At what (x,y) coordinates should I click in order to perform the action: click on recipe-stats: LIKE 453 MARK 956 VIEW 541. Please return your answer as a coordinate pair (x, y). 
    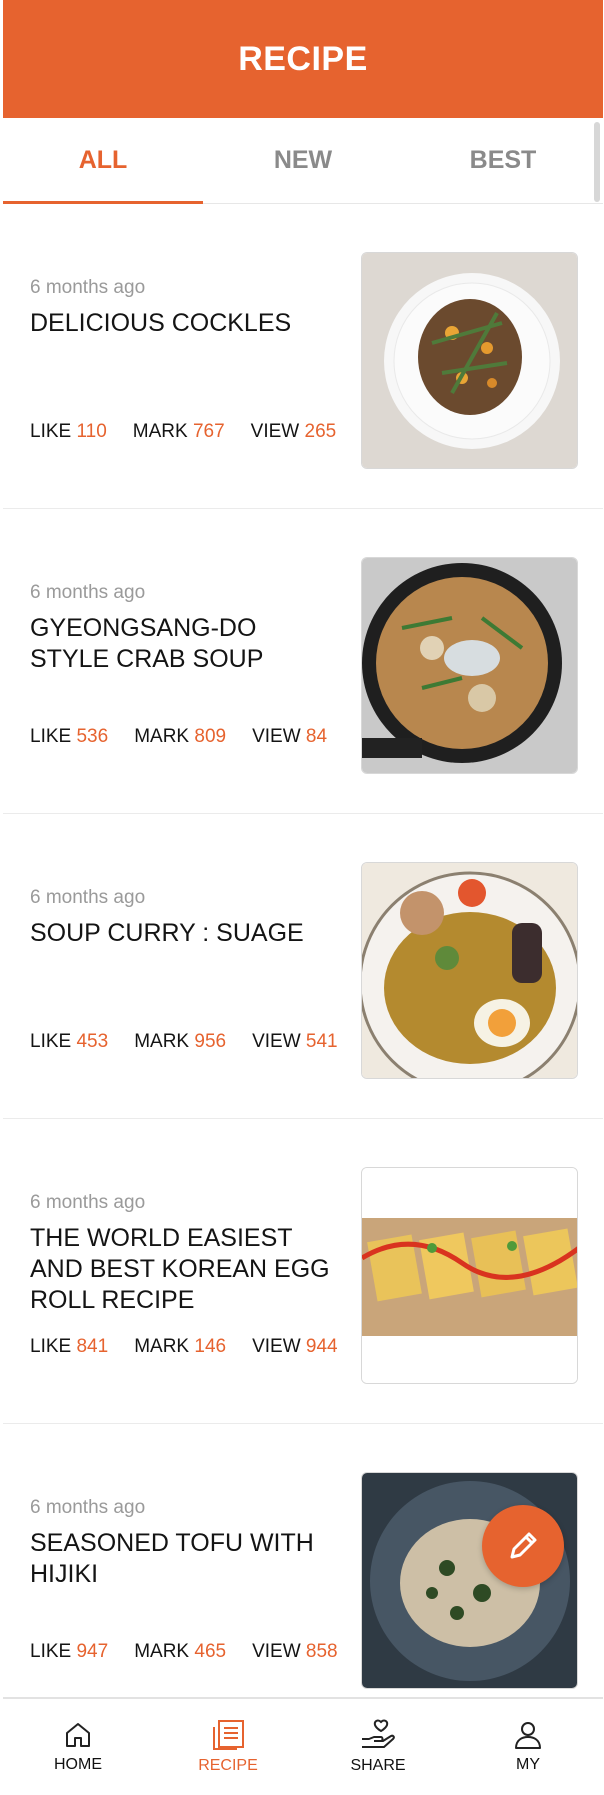
    Looking at the image, I should click on (184, 1042).